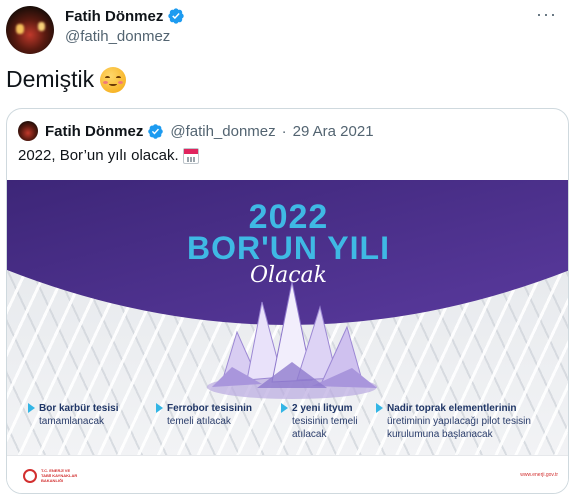  I want to click on quoted-author-handle: @fatih_donmez, so click(223, 131).